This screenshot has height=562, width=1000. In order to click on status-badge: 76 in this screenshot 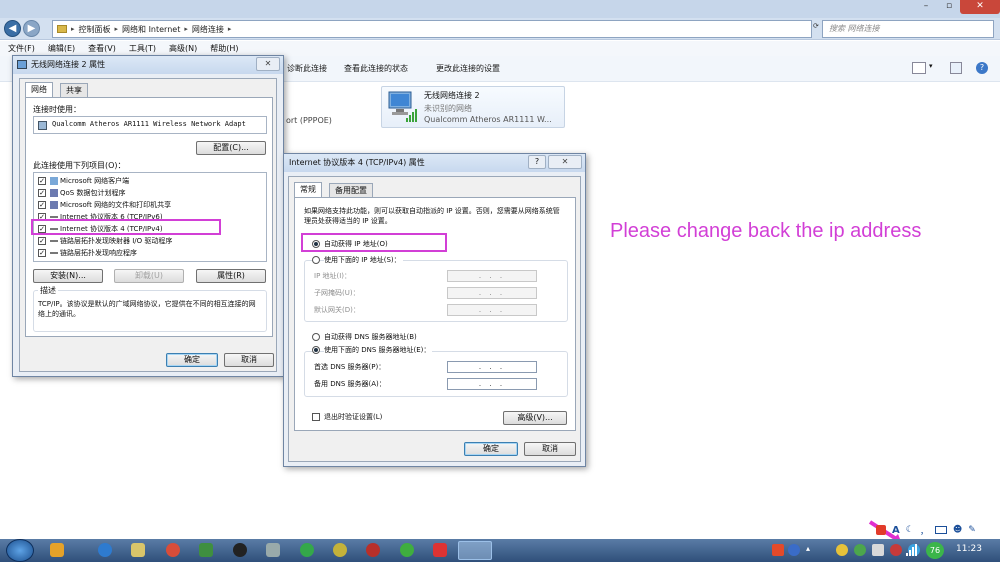, I will do `click(935, 550)`.